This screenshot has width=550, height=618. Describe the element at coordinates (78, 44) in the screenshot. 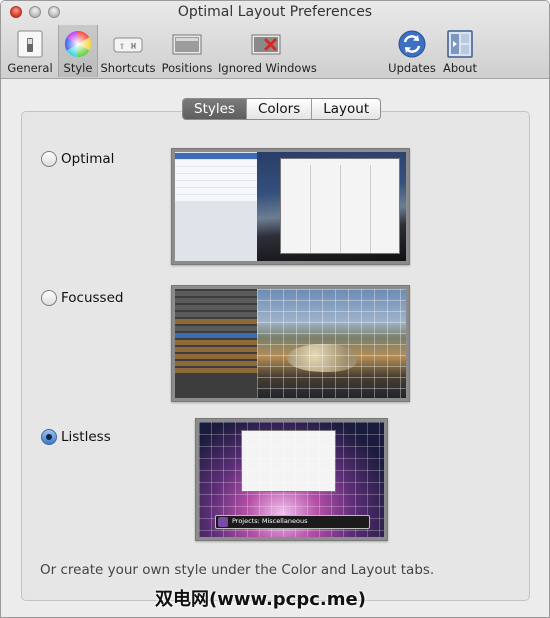

I see `color-wheel-icon` at that location.